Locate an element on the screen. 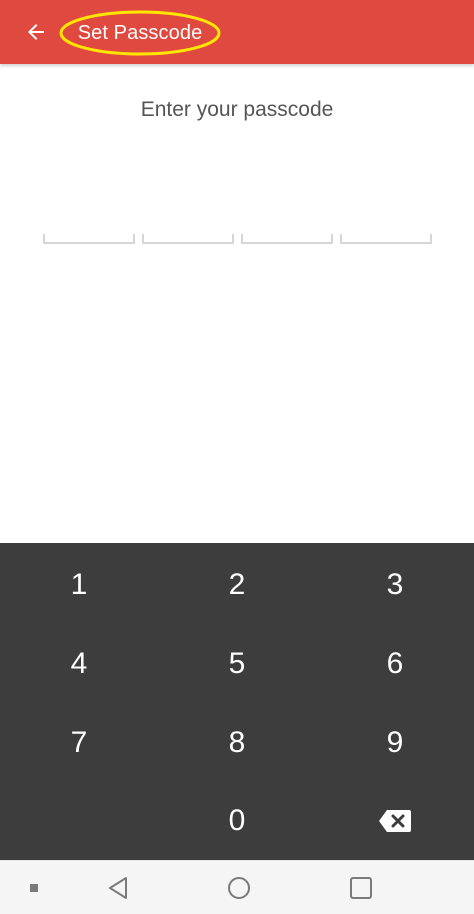 Image resolution: width=474 pixels, height=914 pixels. key-7: 7 is located at coordinates (79, 742).